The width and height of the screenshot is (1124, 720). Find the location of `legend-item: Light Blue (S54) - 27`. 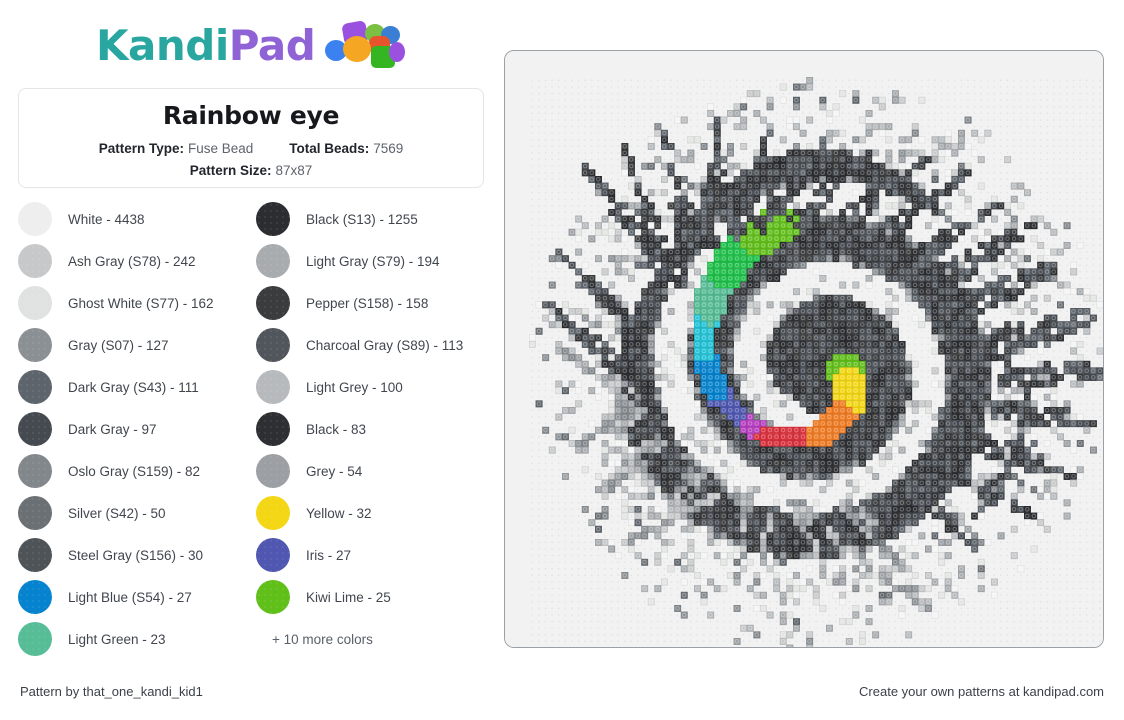

legend-item: Light Blue (S54) - 27 is located at coordinates (134, 597).